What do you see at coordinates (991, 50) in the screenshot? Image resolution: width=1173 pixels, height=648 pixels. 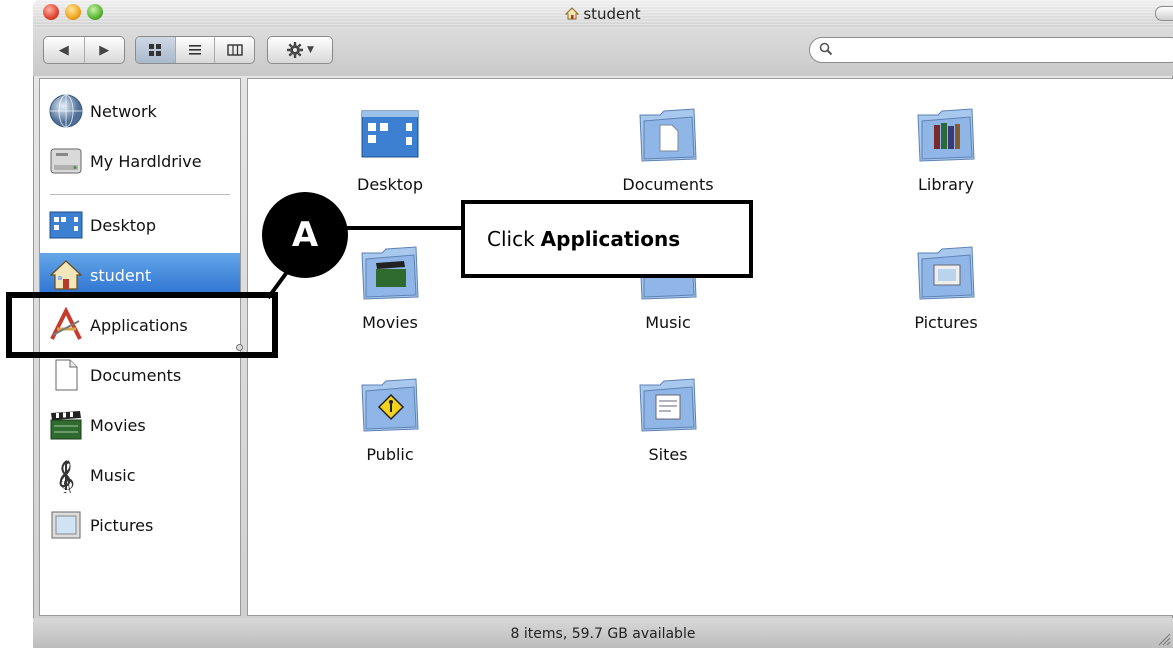 I see `search-field` at bounding box center [991, 50].